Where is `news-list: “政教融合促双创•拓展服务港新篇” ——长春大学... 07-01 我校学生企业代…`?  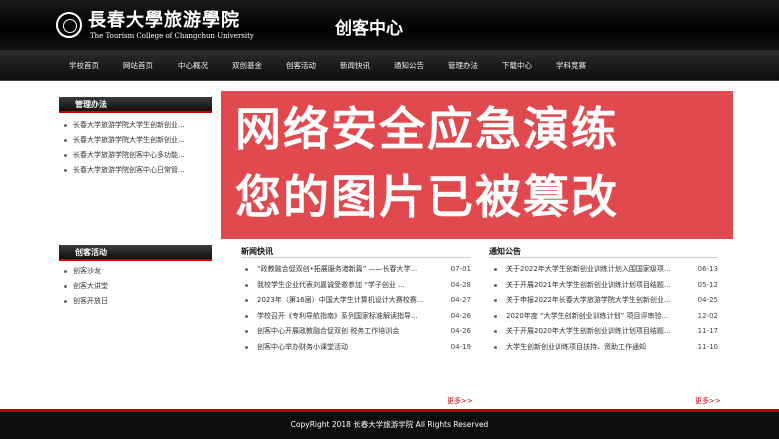
news-list: “政教融合促双创•拓展服务港新篇” ——长春大学... 07-01 我校学生企业代… is located at coordinates (358, 309).